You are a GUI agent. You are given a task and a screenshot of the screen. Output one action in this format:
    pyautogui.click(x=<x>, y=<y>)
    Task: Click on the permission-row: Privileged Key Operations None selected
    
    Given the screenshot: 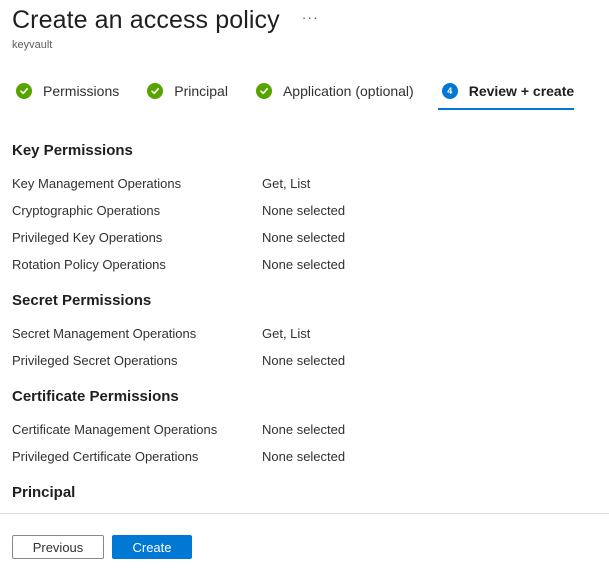 What is the action you would take?
    pyautogui.click(x=310, y=237)
    